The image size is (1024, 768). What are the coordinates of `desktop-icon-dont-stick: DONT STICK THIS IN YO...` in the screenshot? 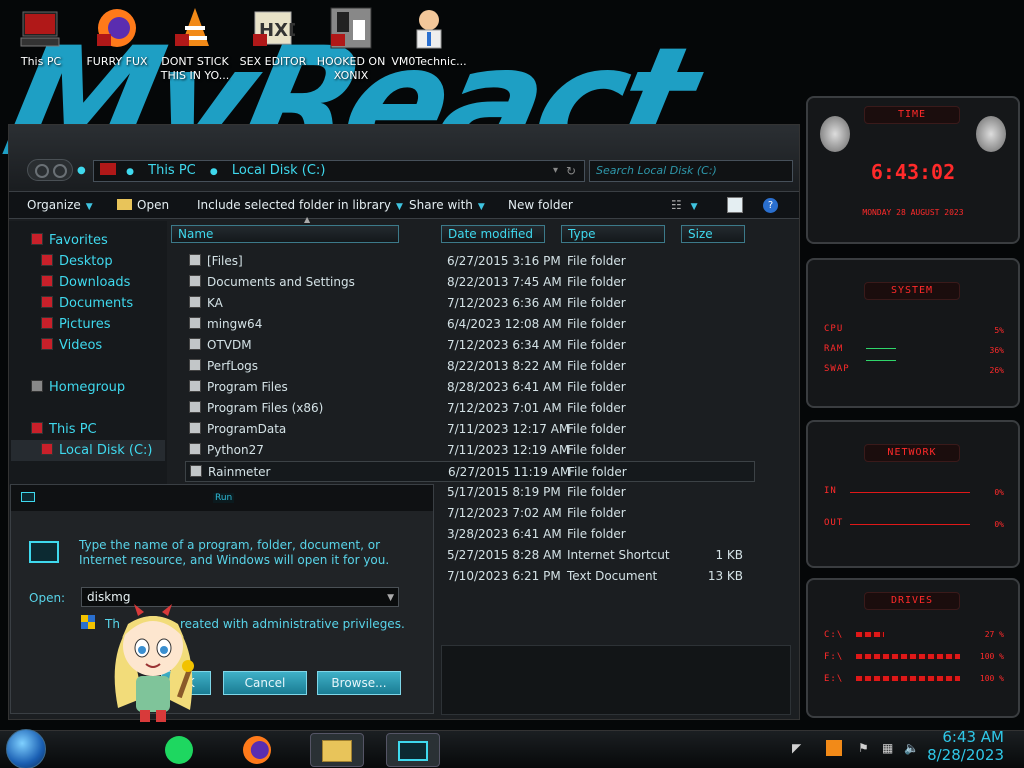 It's located at (195, 49).